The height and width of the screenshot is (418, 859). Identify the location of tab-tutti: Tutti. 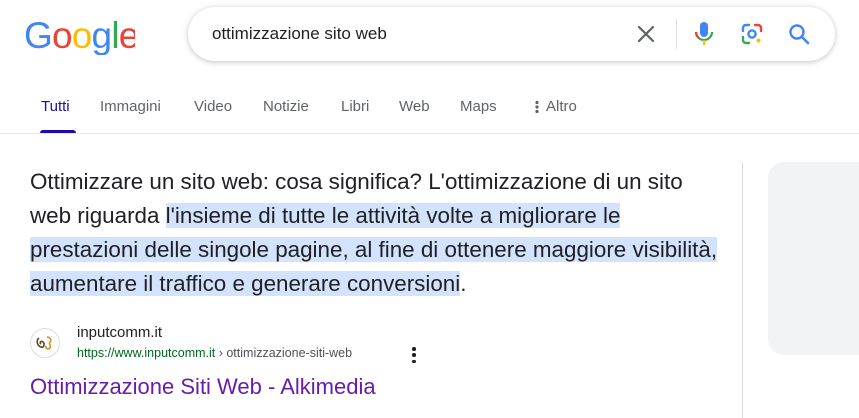
(55, 106).